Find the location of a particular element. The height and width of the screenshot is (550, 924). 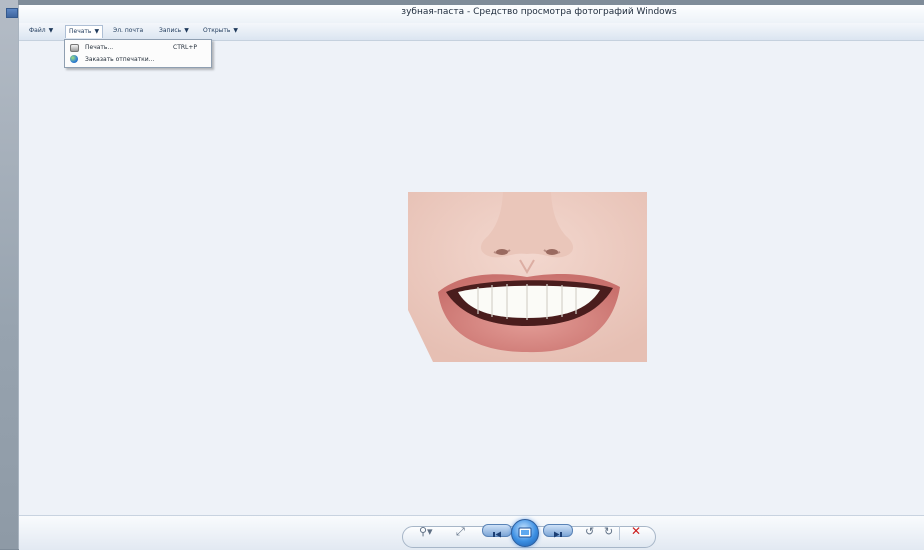

previous-icon is located at coordinates (497, 534).